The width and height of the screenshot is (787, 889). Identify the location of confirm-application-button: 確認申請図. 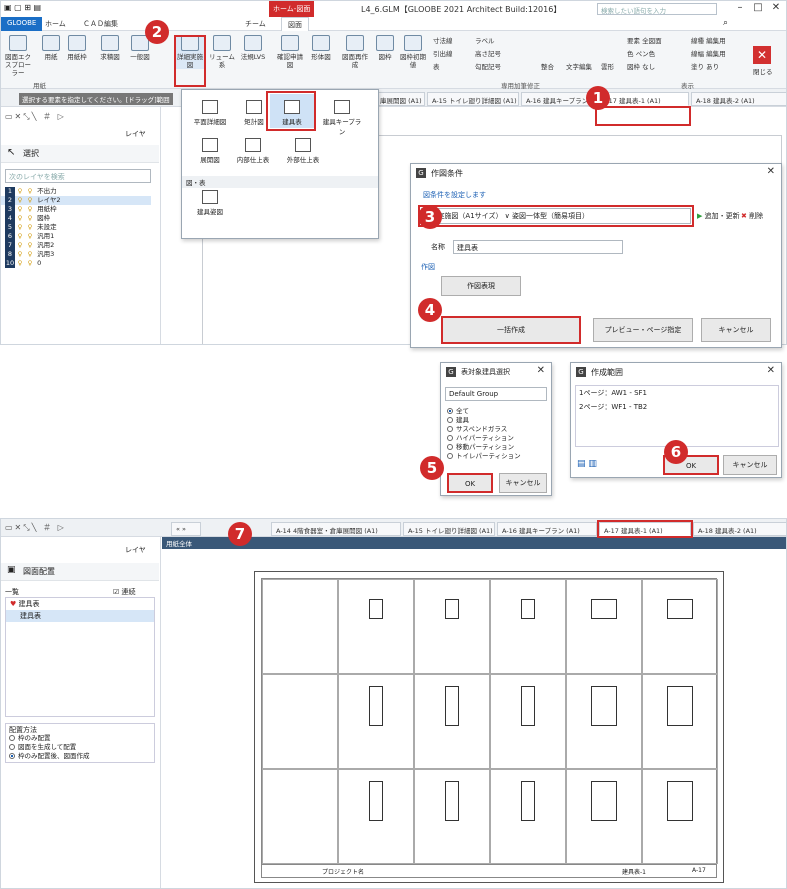
(290, 52).